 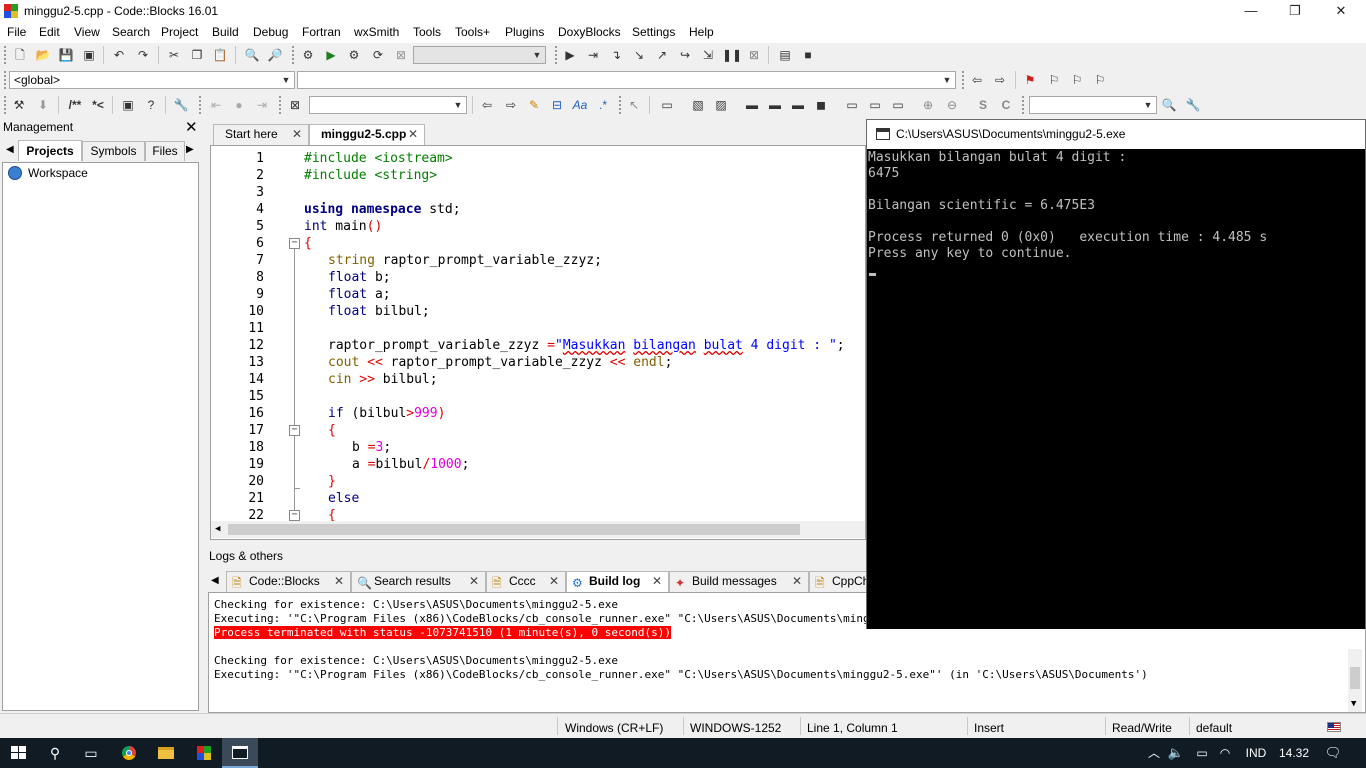 What do you see at coordinates (570, 55) in the screenshot?
I see `debug-start-icon: ▶` at bounding box center [570, 55].